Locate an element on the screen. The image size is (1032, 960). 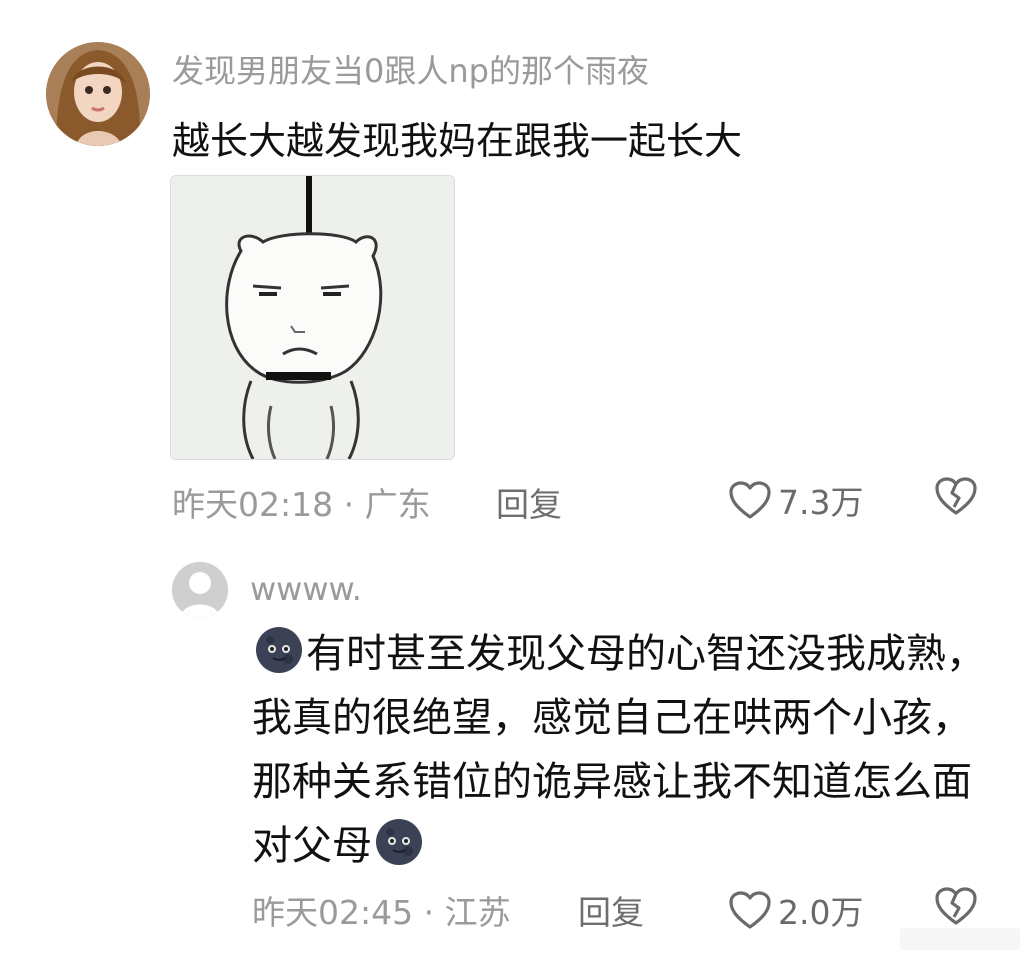
reply-dislike-button is located at coordinates (956, 908).